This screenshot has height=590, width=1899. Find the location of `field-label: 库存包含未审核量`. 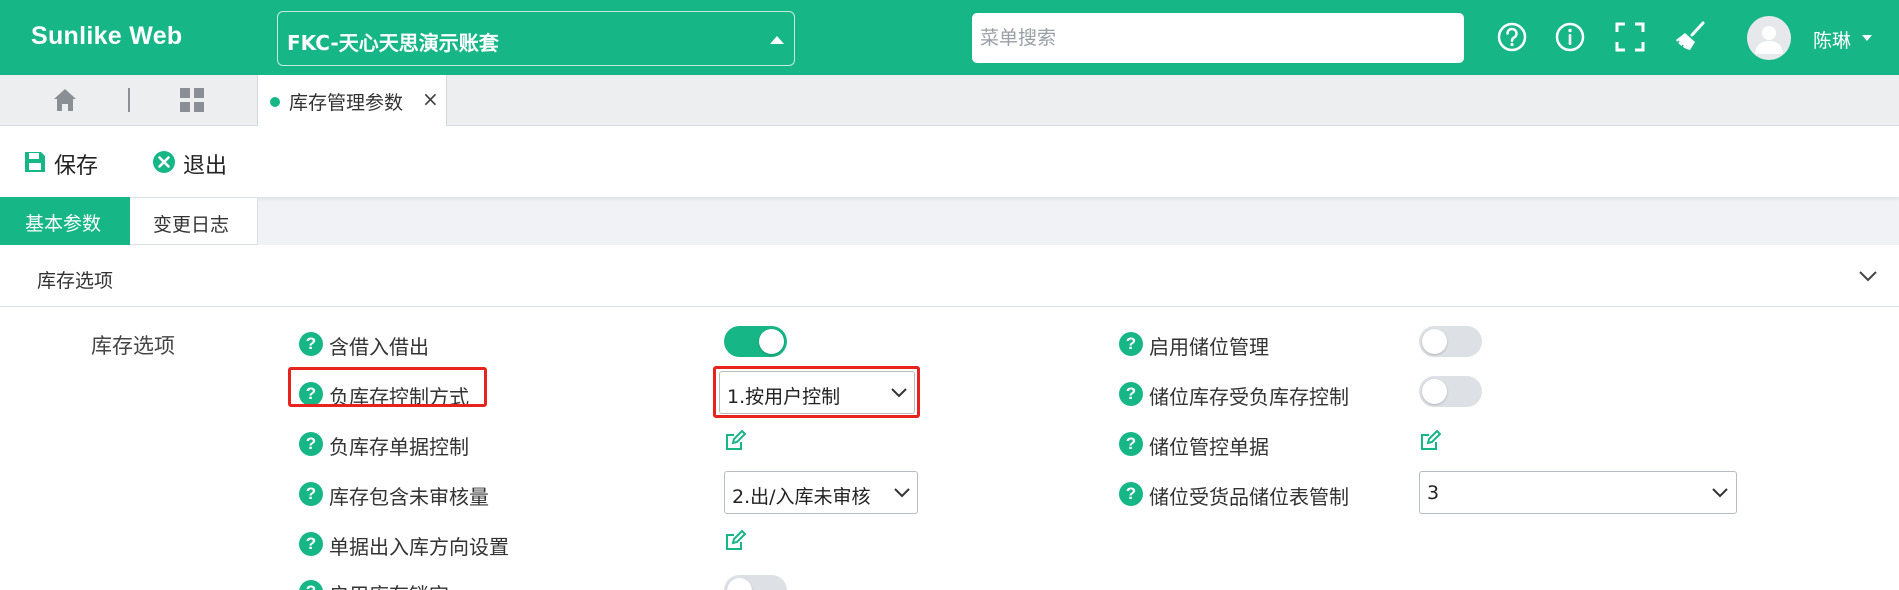

field-label: 库存包含未审核量 is located at coordinates (409, 497).